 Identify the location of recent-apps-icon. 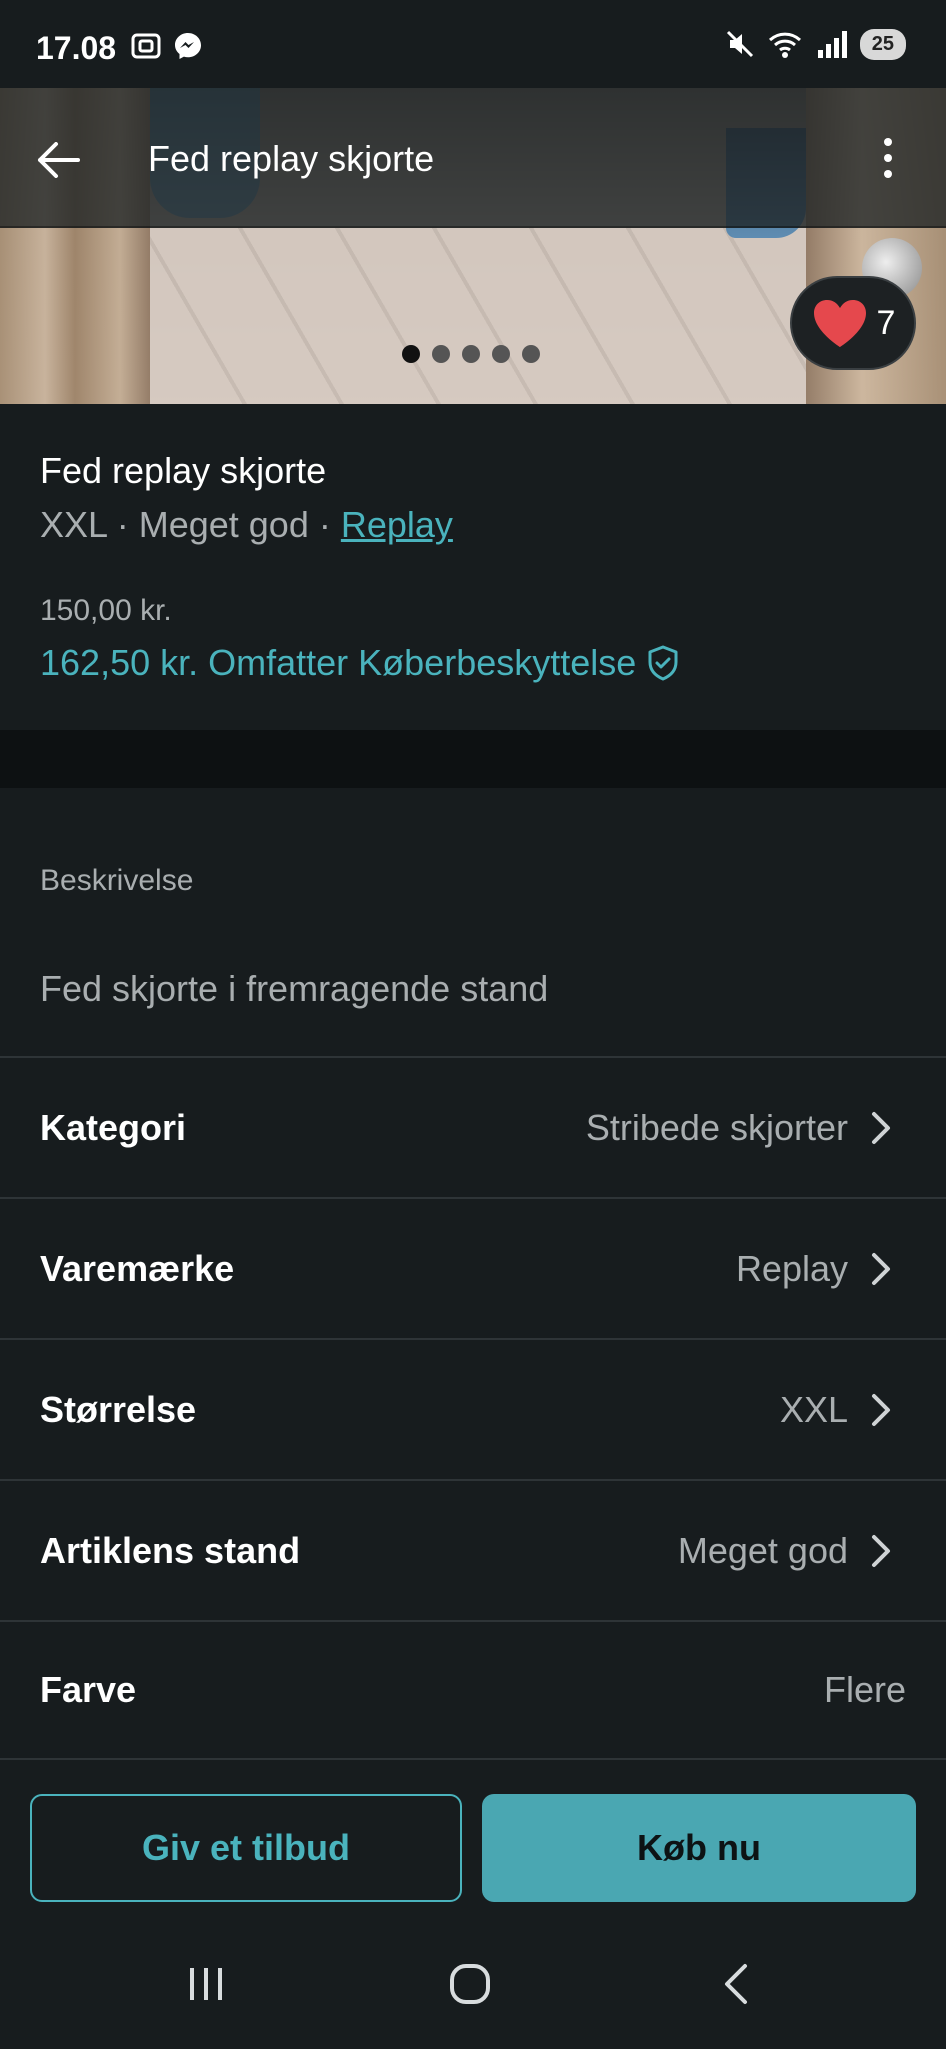
(206, 1984).